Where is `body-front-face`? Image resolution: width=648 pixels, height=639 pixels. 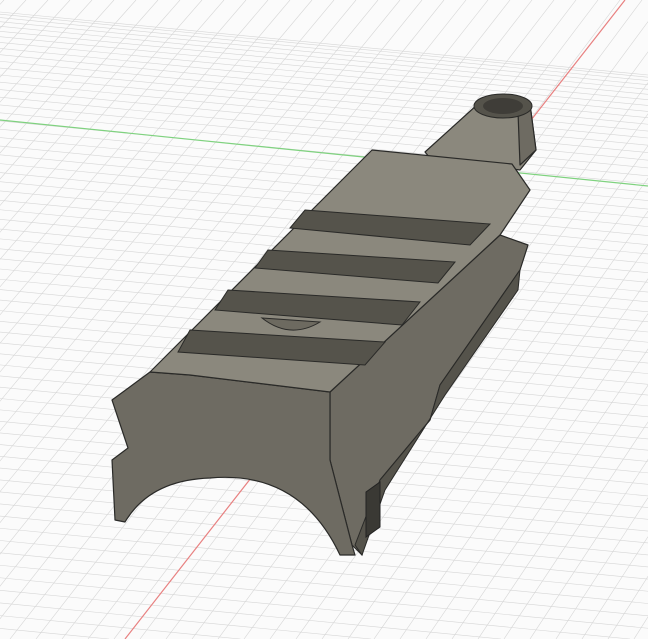 body-front-face is located at coordinates (233, 463).